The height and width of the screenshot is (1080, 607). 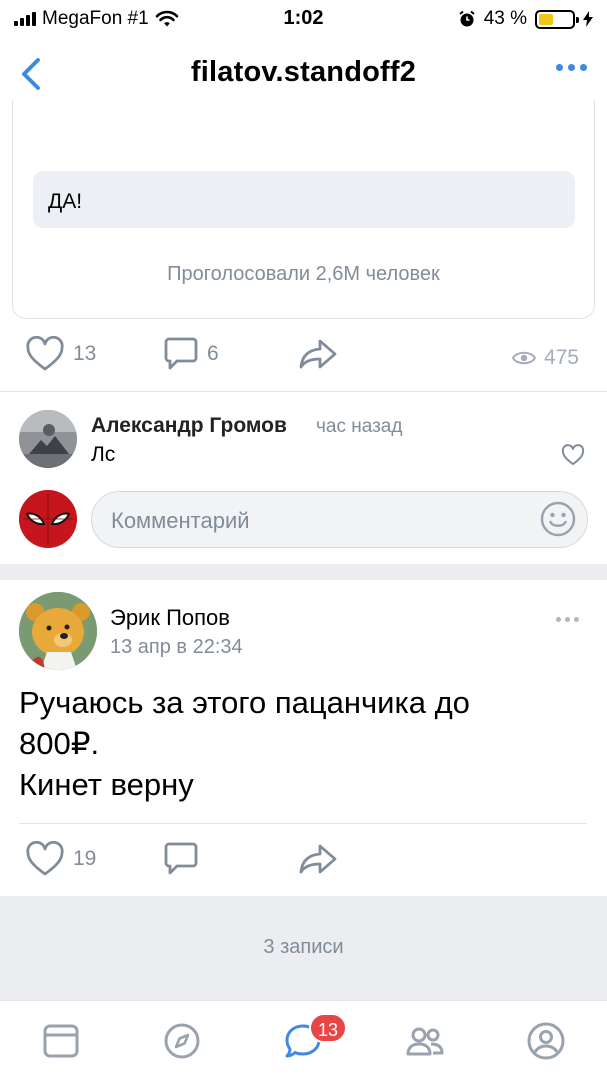 I want to click on emoji-icon, so click(x=558, y=519).